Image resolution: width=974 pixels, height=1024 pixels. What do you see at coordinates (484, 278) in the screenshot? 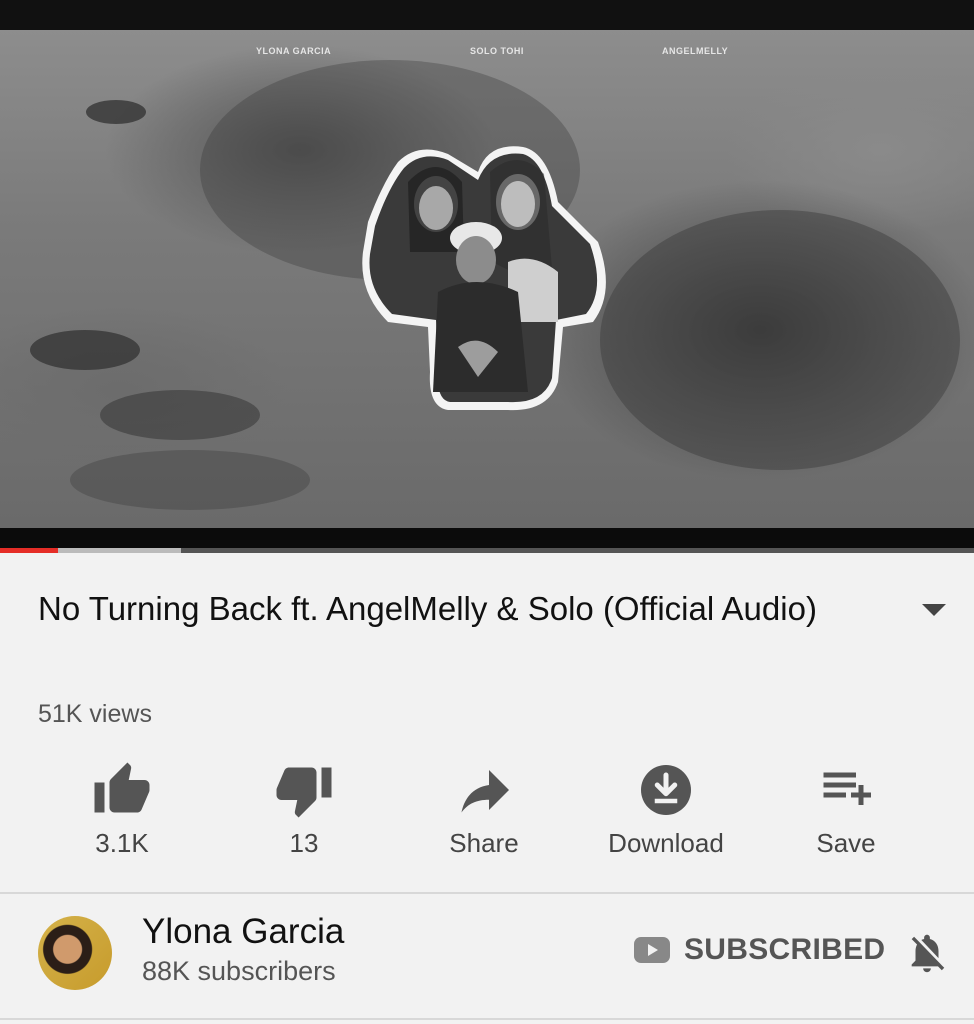
I see `artist-cutout-artwork` at bounding box center [484, 278].